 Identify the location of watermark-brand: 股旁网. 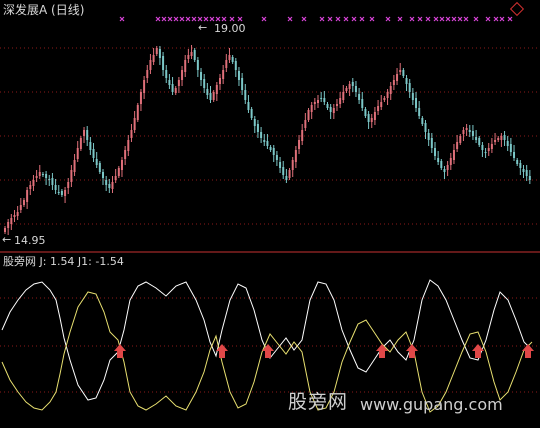
(318, 402).